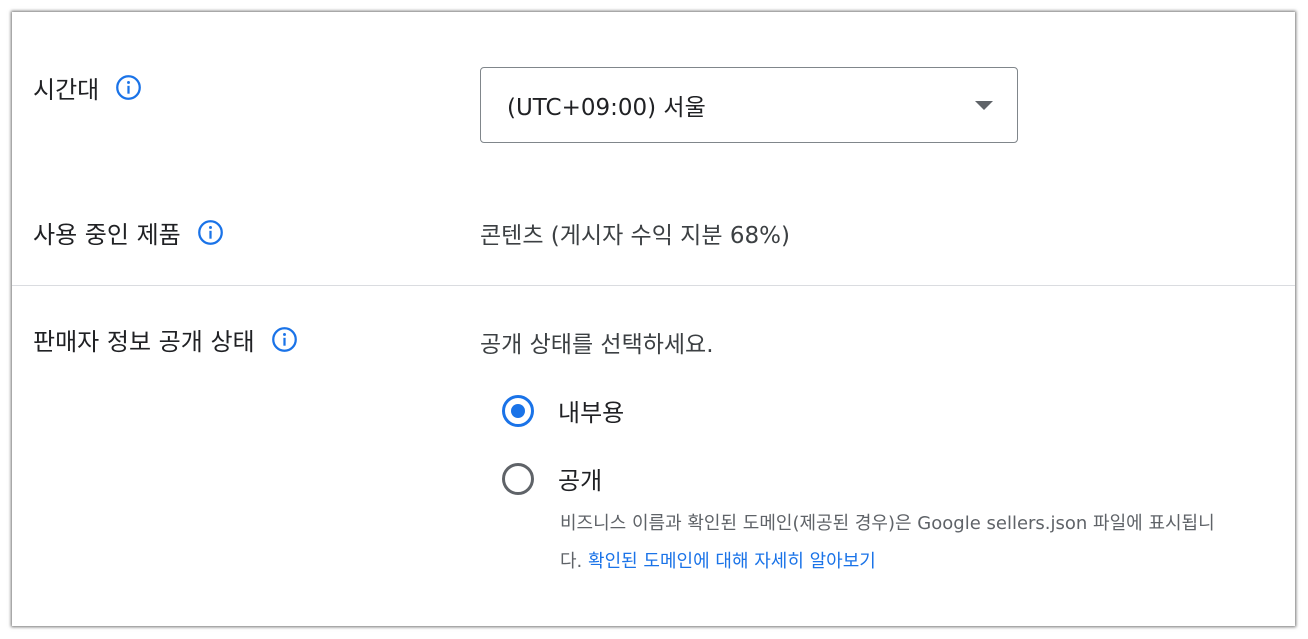  I want to click on product-row-label: 사용 중인 제품, so click(128, 232).